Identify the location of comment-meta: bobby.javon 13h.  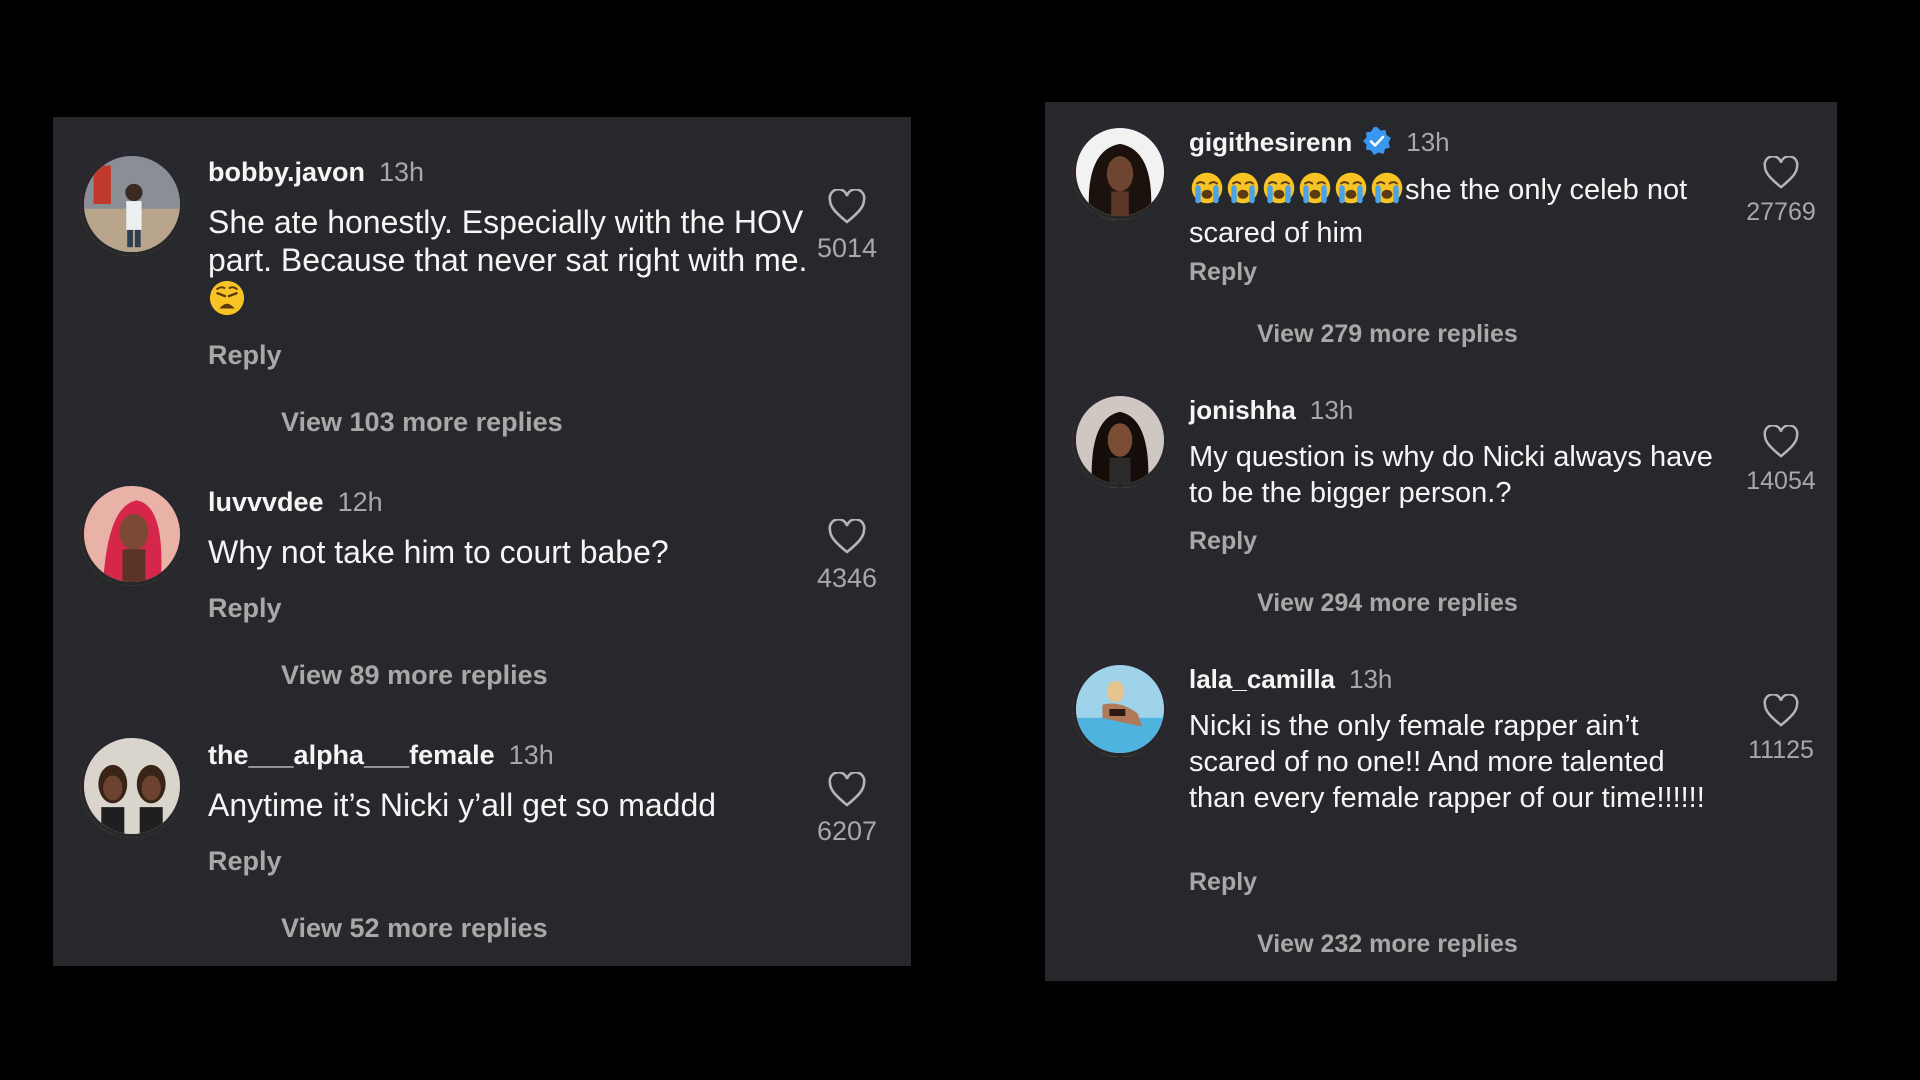
(316, 172).